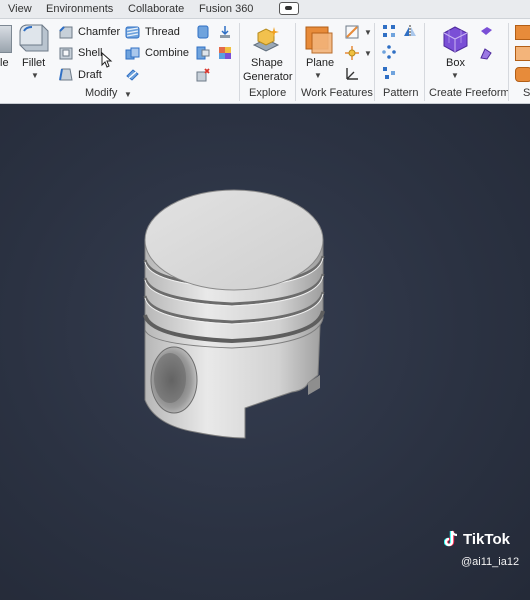  What do you see at coordinates (79, 9) in the screenshot?
I see `tab-environments: Environments` at bounding box center [79, 9].